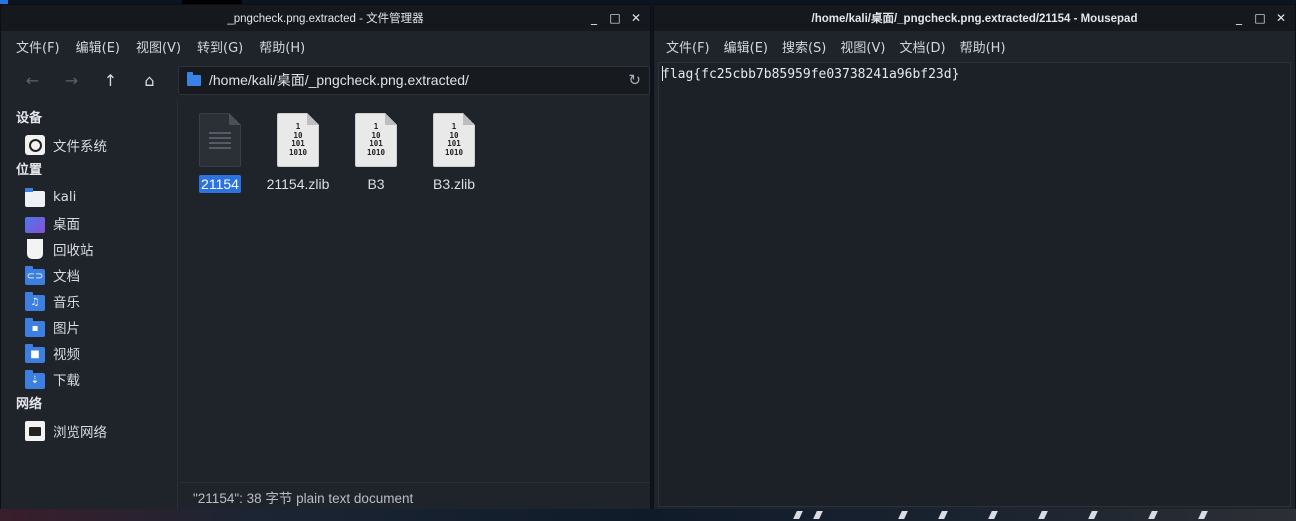 The image size is (1296, 521). Describe the element at coordinates (922, 46) in the screenshot. I see `menu-document: 文档(D)` at that location.